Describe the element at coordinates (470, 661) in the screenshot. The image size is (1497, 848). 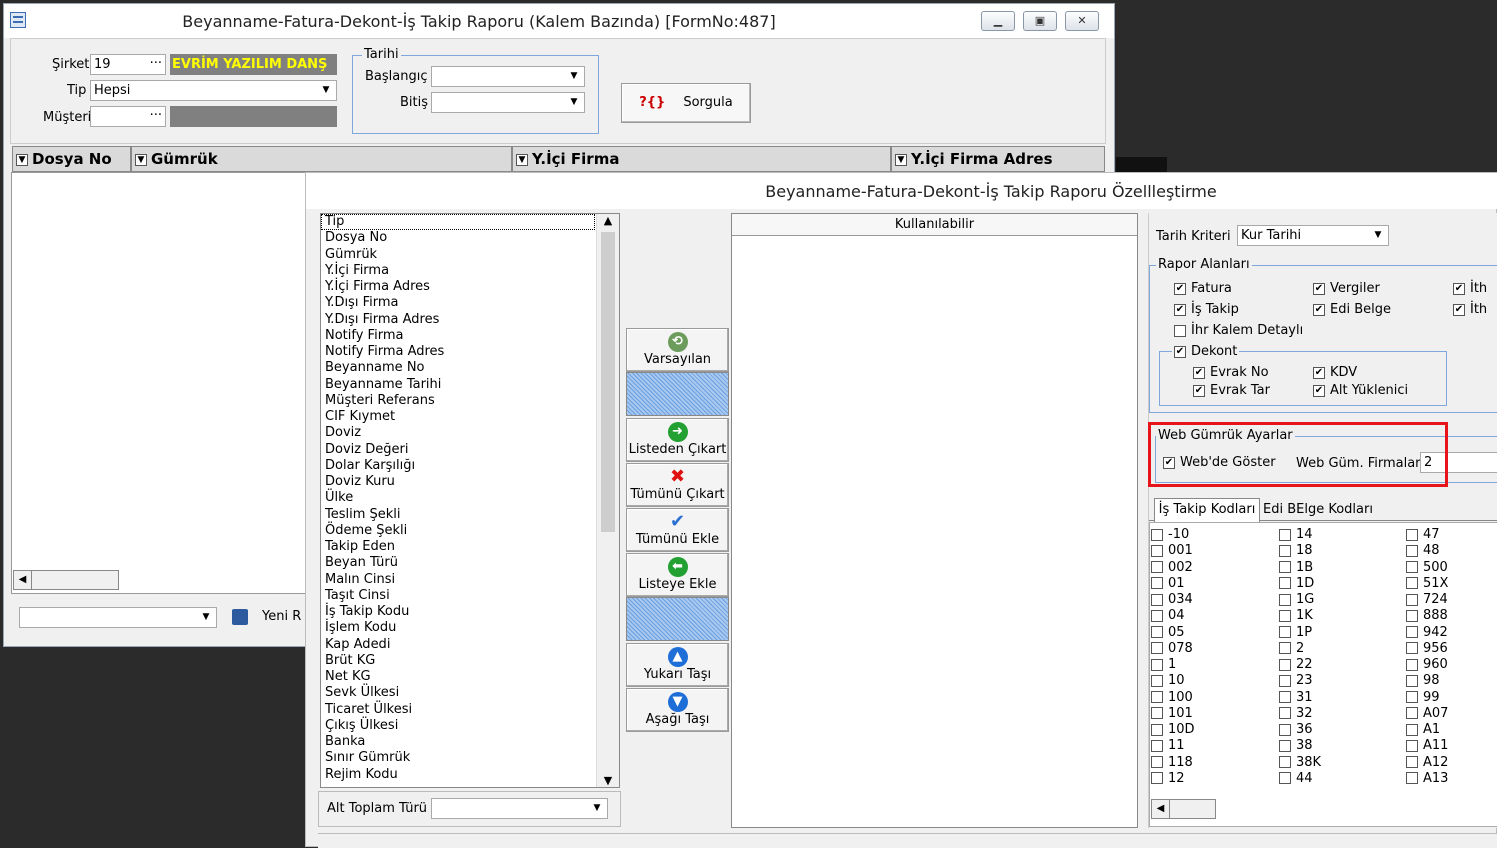
I see `field-list-item: Brüt KG` at that location.